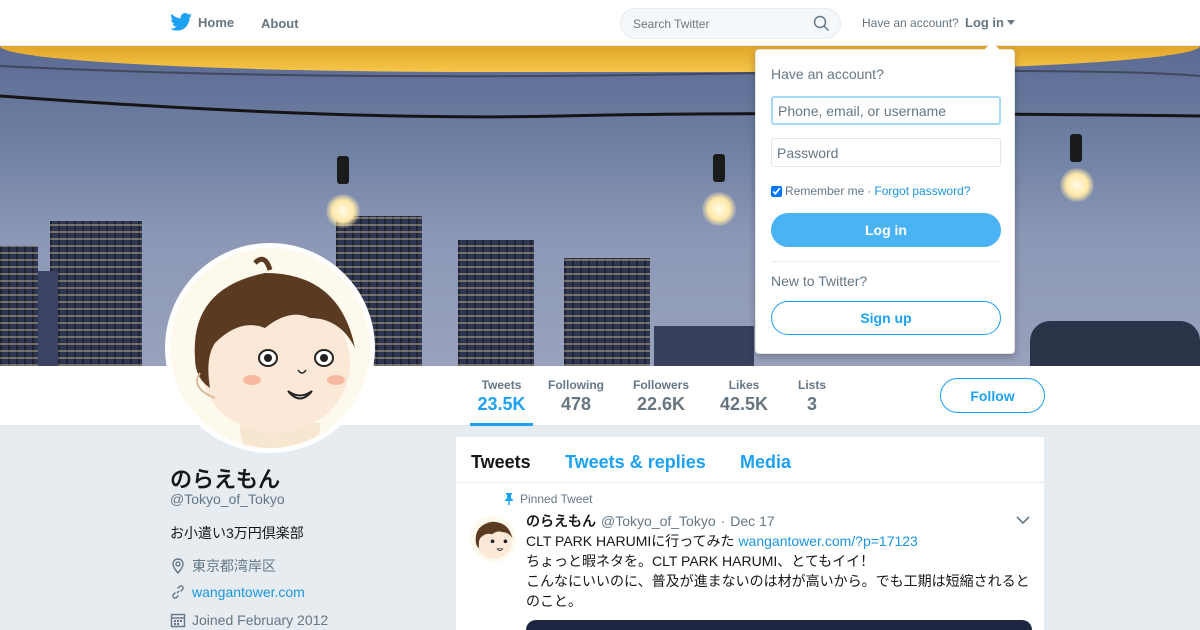  I want to click on tweet-line-1: CLT PARK HARUMIに行ってみた, so click(630, 541).